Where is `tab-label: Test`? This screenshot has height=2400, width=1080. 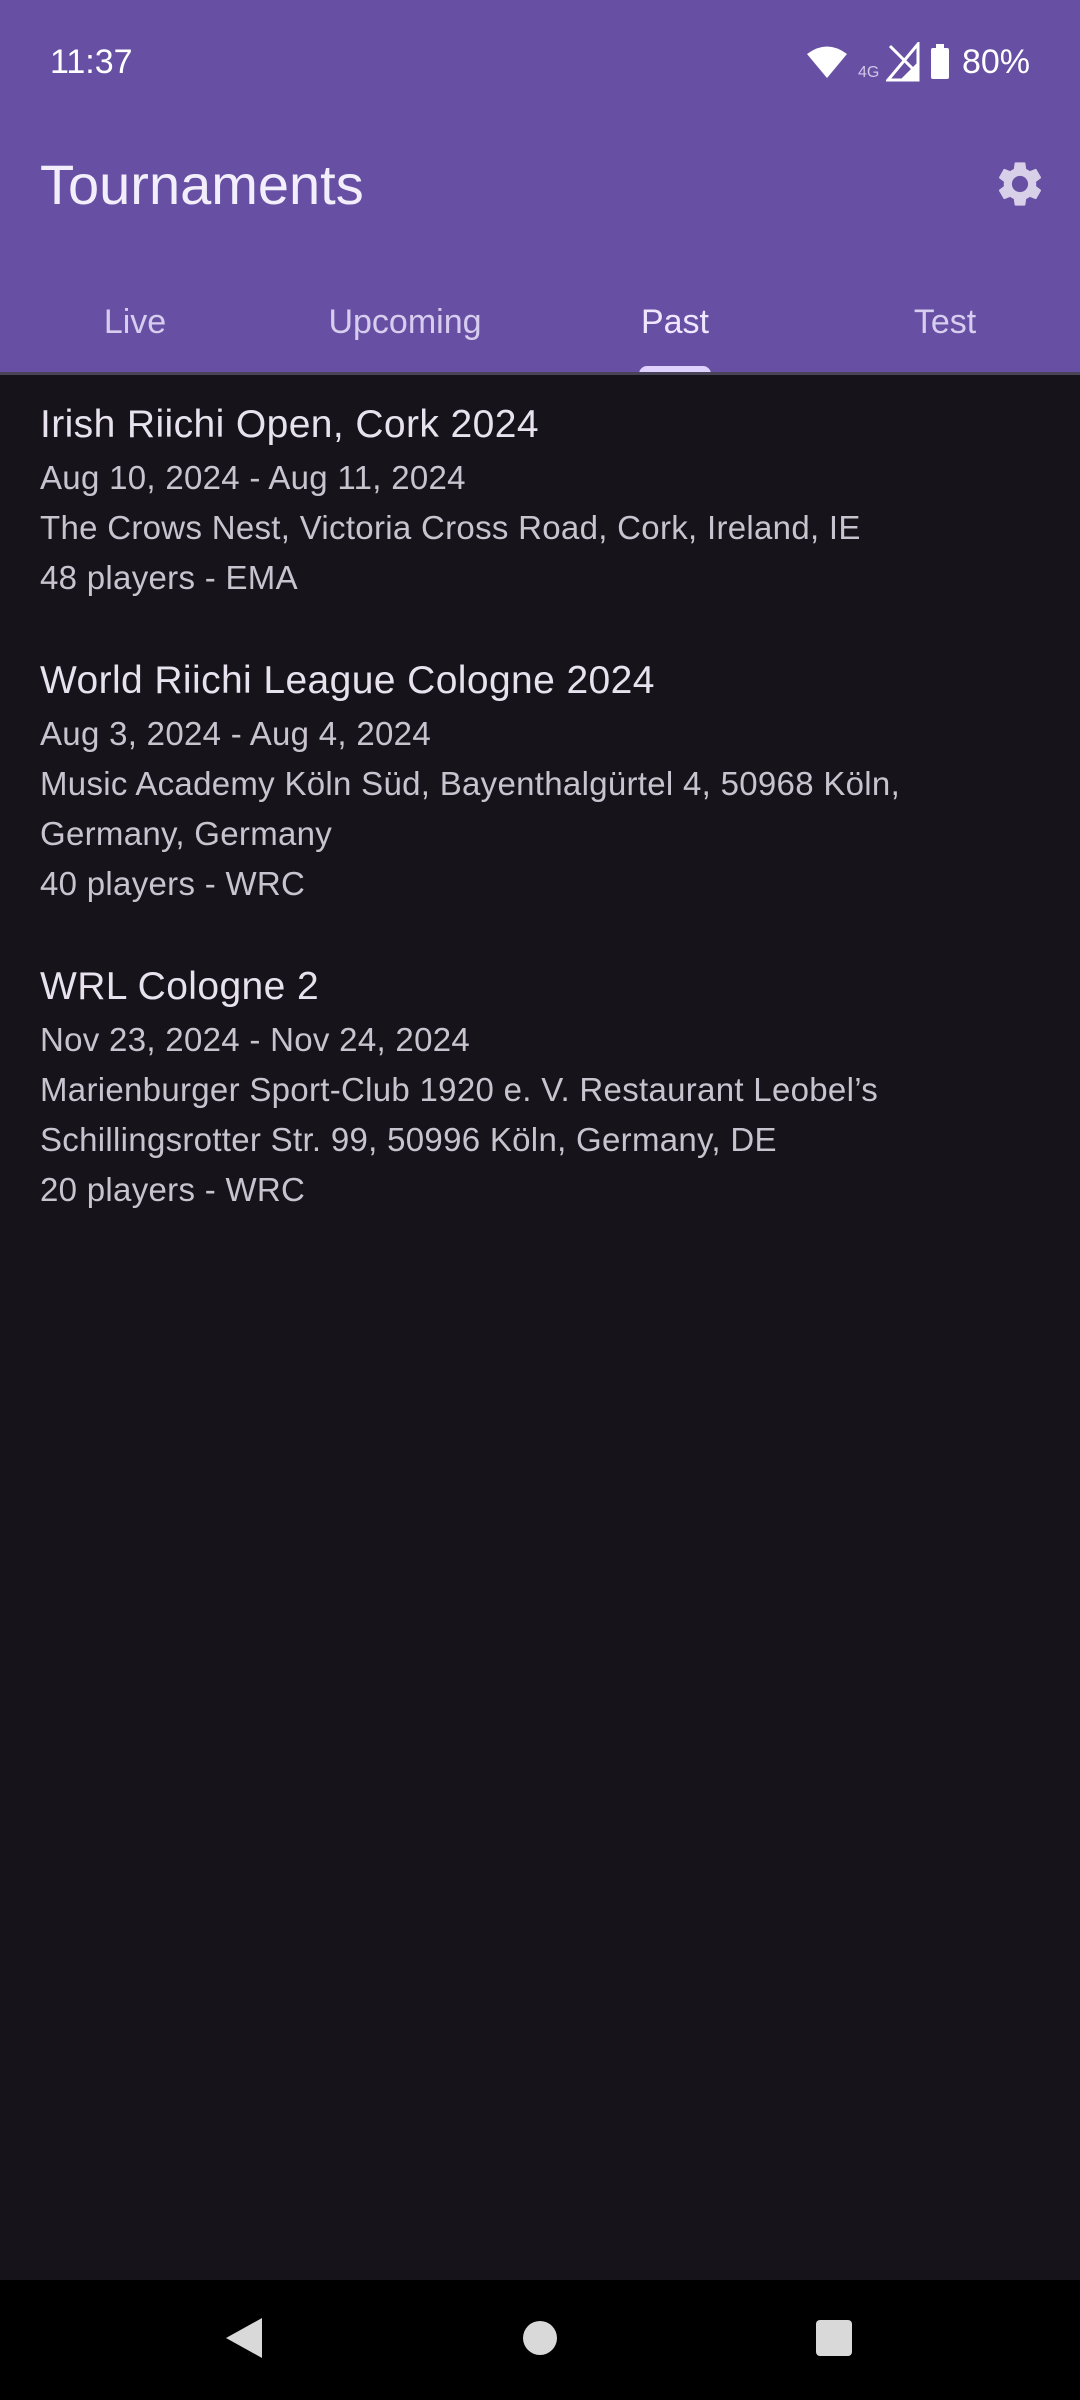 tab-label: Test is located at coordinates (945, 321).